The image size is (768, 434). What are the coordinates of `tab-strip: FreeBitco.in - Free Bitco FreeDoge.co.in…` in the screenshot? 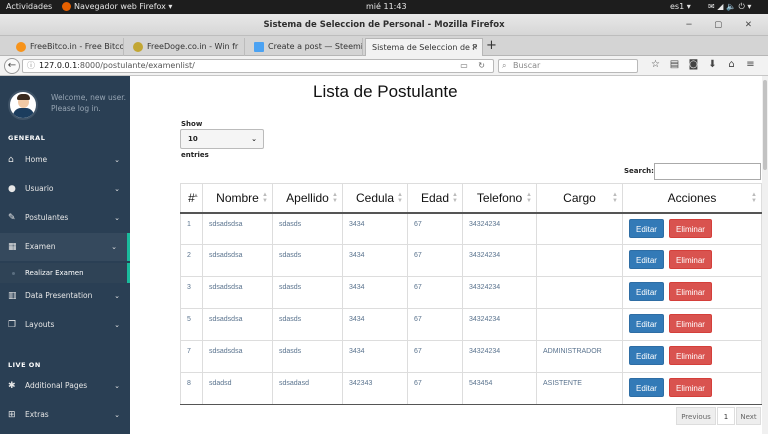 It's located at (384, 46).